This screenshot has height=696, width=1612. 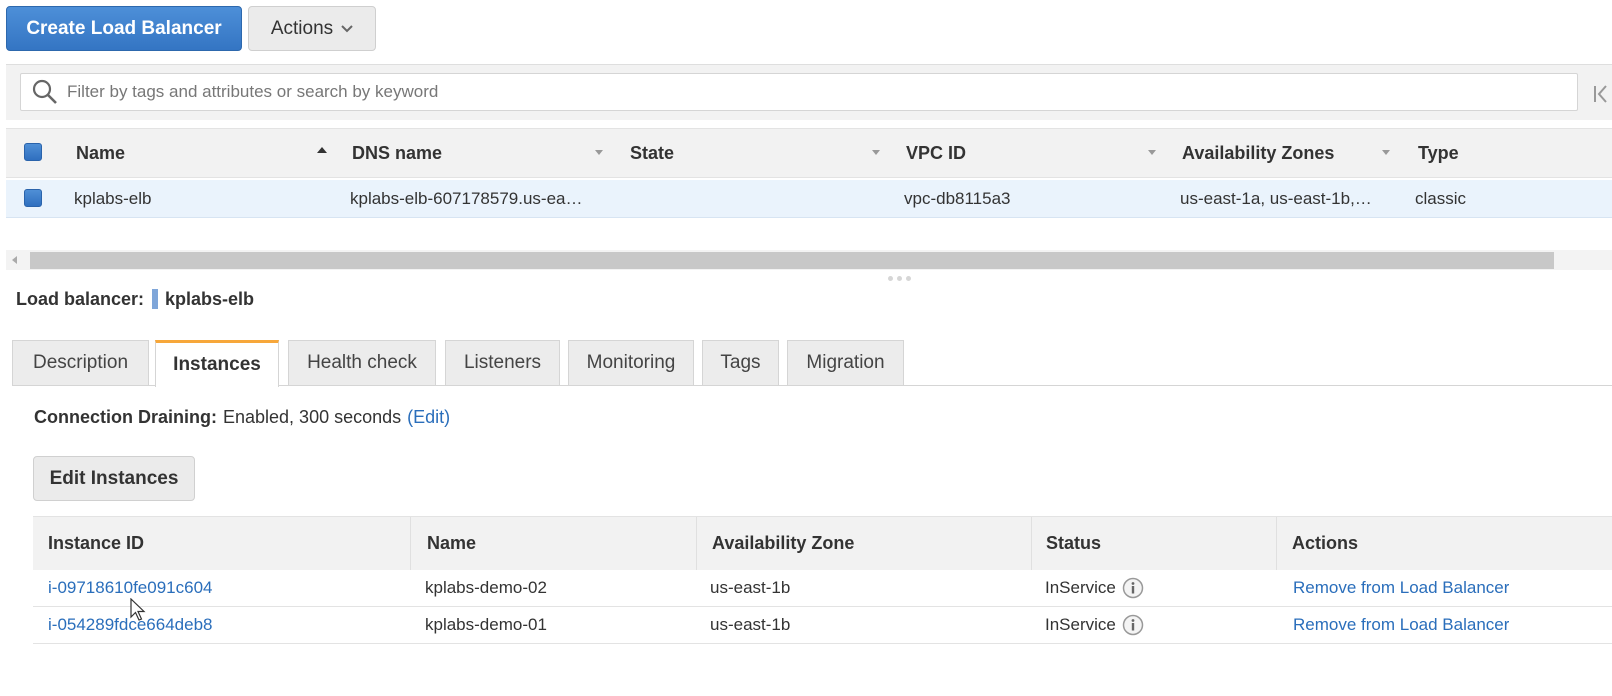 What do you see at coordinates (44, 91) in the screenshot?
I see `search-icon` at bounding box center [44, 91].